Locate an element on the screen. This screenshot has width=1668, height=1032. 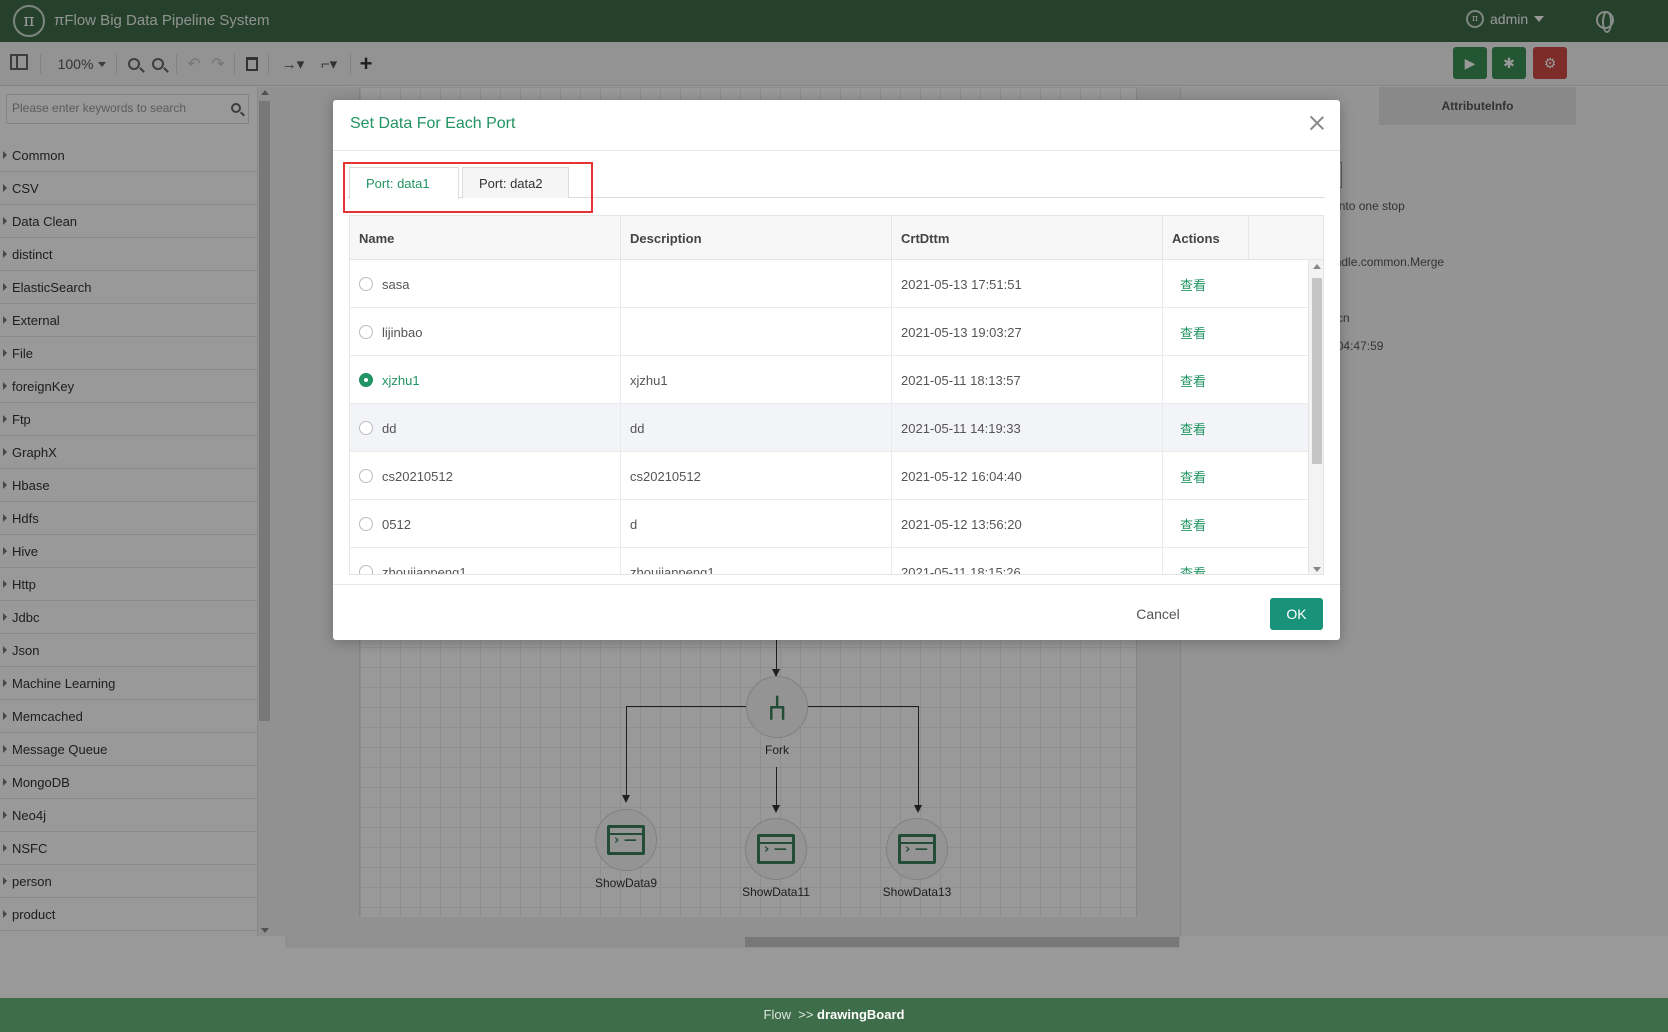
column-header-description: Description is located at coordinates (756, 238).